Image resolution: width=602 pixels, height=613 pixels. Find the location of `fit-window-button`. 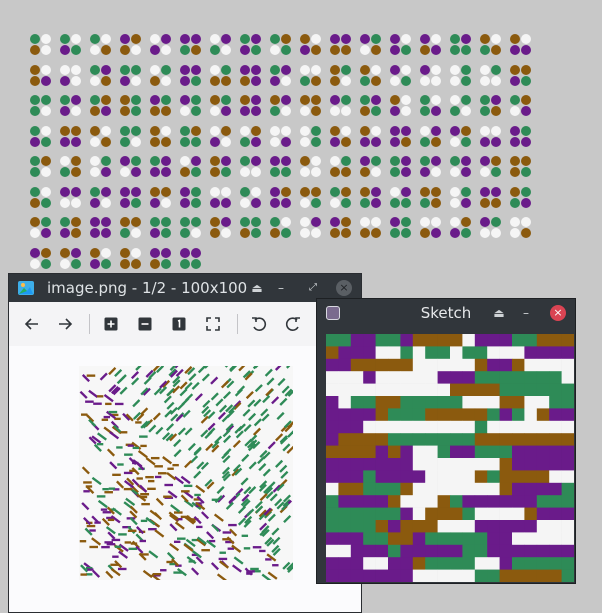

fit-window-button is located at coordinates (213, 324).